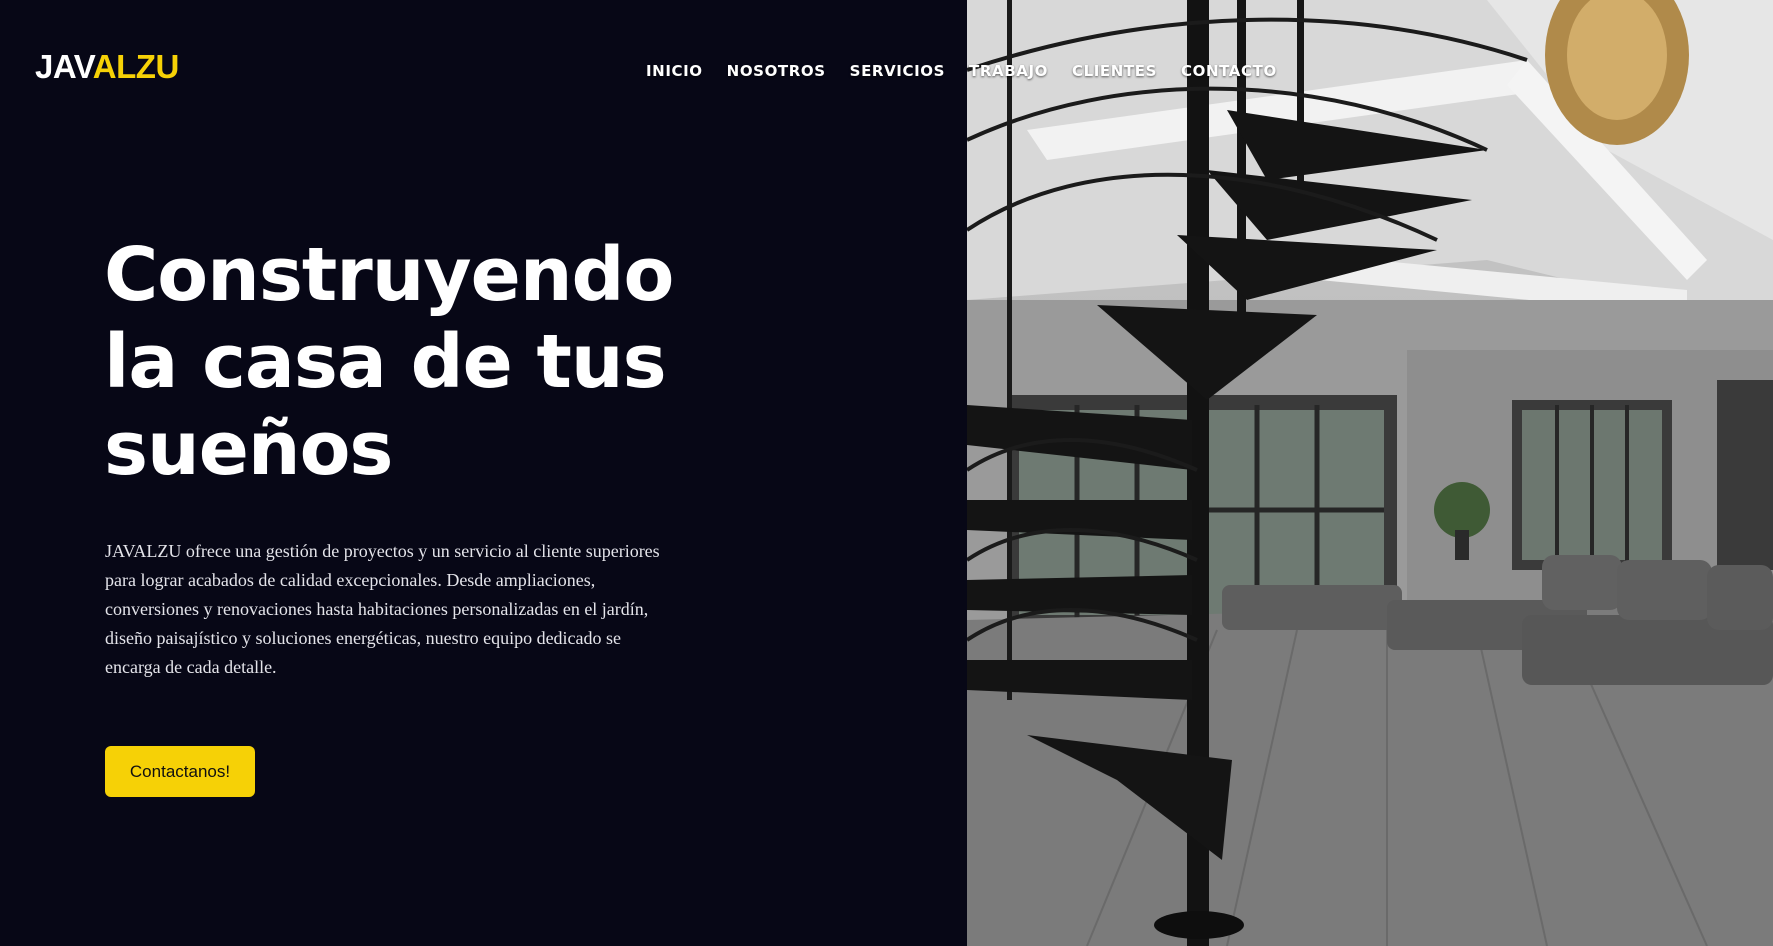  I want to click on nav-item-inicio: INICIO, so click(674, 73).